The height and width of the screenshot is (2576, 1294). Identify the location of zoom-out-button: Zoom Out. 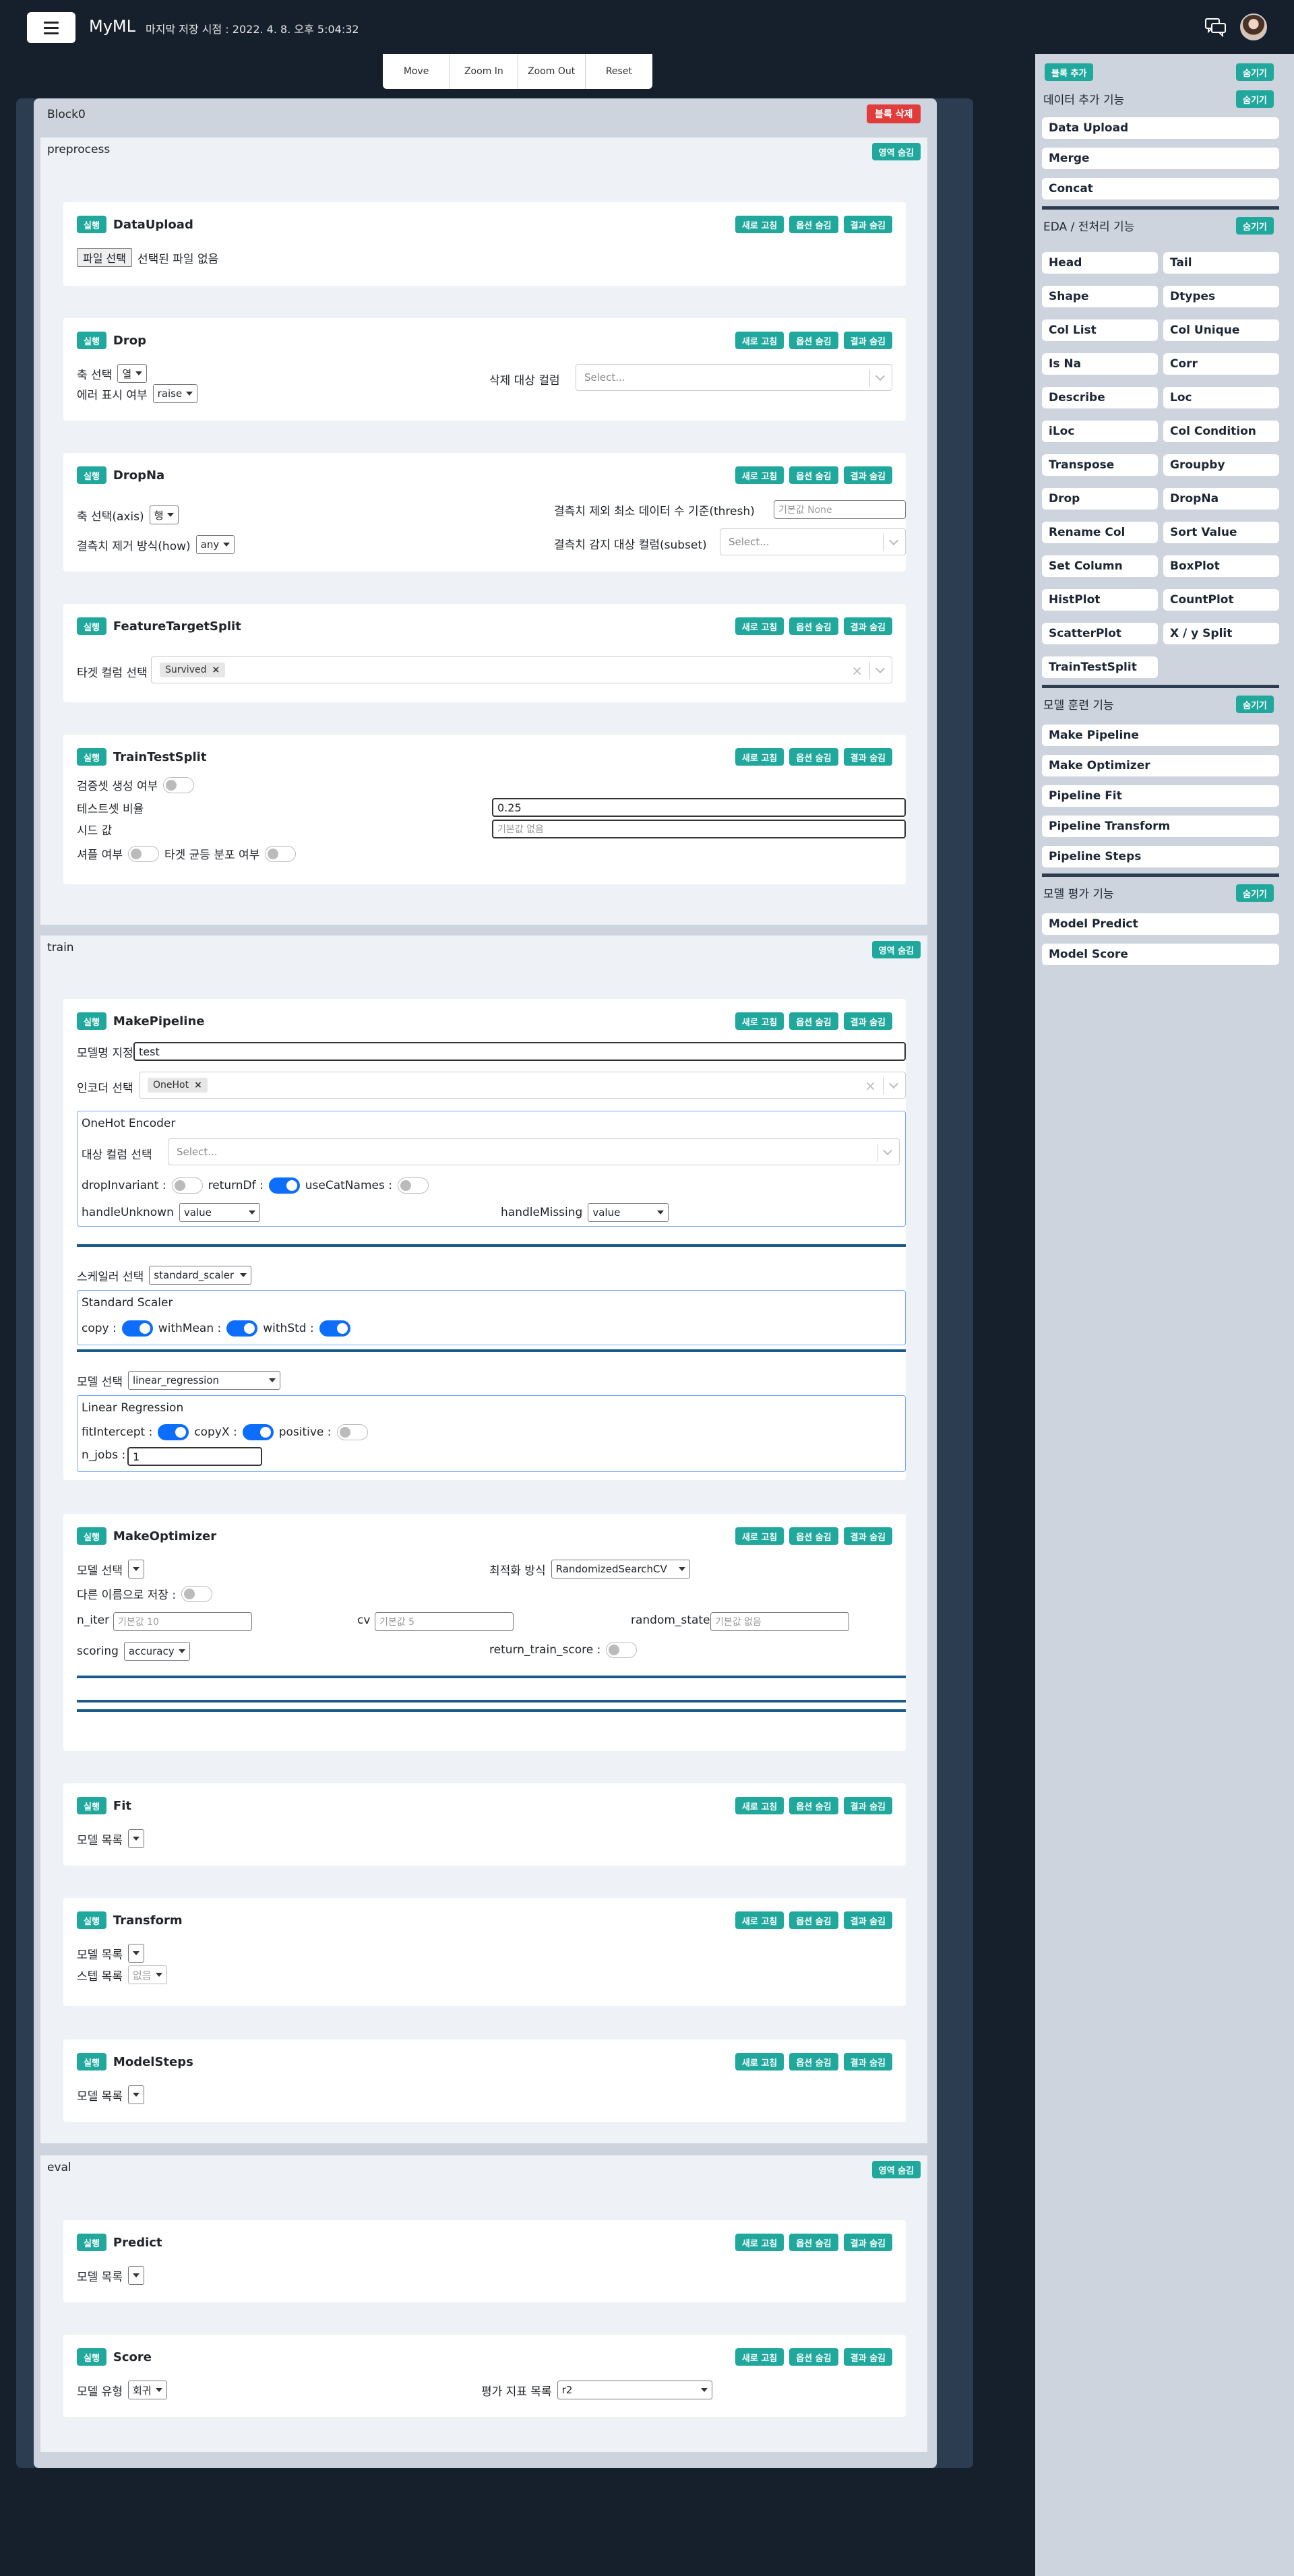
(552, 71).